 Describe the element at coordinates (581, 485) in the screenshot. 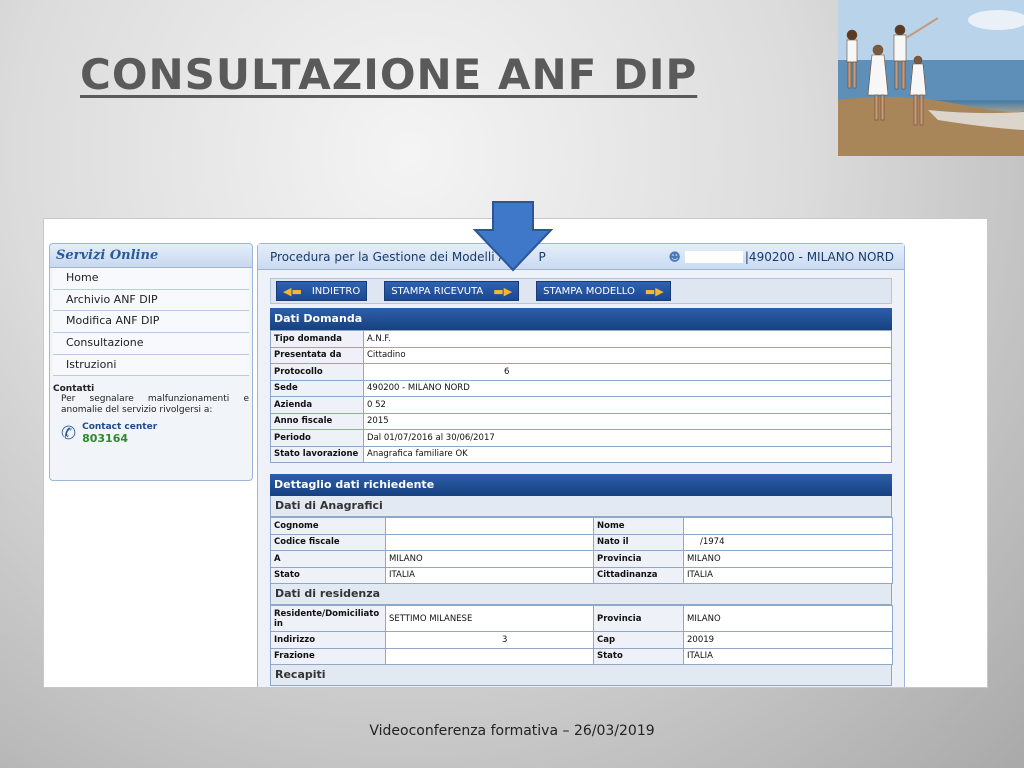

I see `section-dettaglio-richiedente: Dettaglio dati richiedente` at that location.